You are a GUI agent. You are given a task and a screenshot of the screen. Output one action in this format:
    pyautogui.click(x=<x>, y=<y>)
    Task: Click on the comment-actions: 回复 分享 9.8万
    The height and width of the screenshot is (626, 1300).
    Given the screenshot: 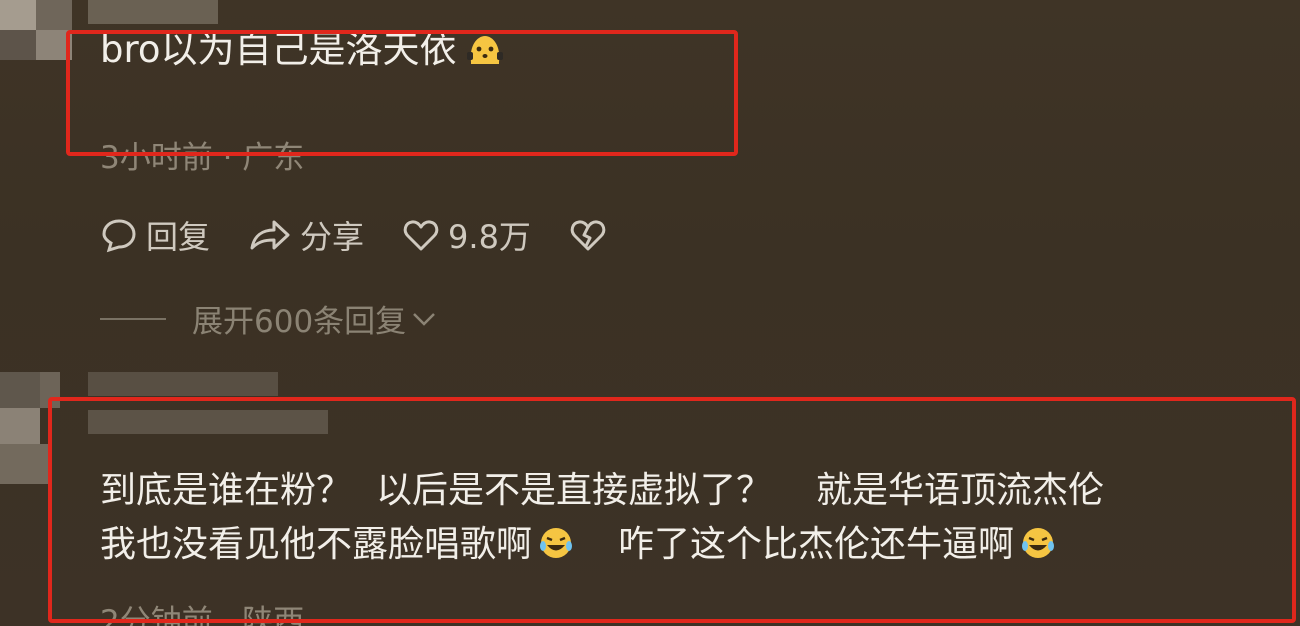 What is the action you would take?
    pyautogui.click(x=376, y=235)
    